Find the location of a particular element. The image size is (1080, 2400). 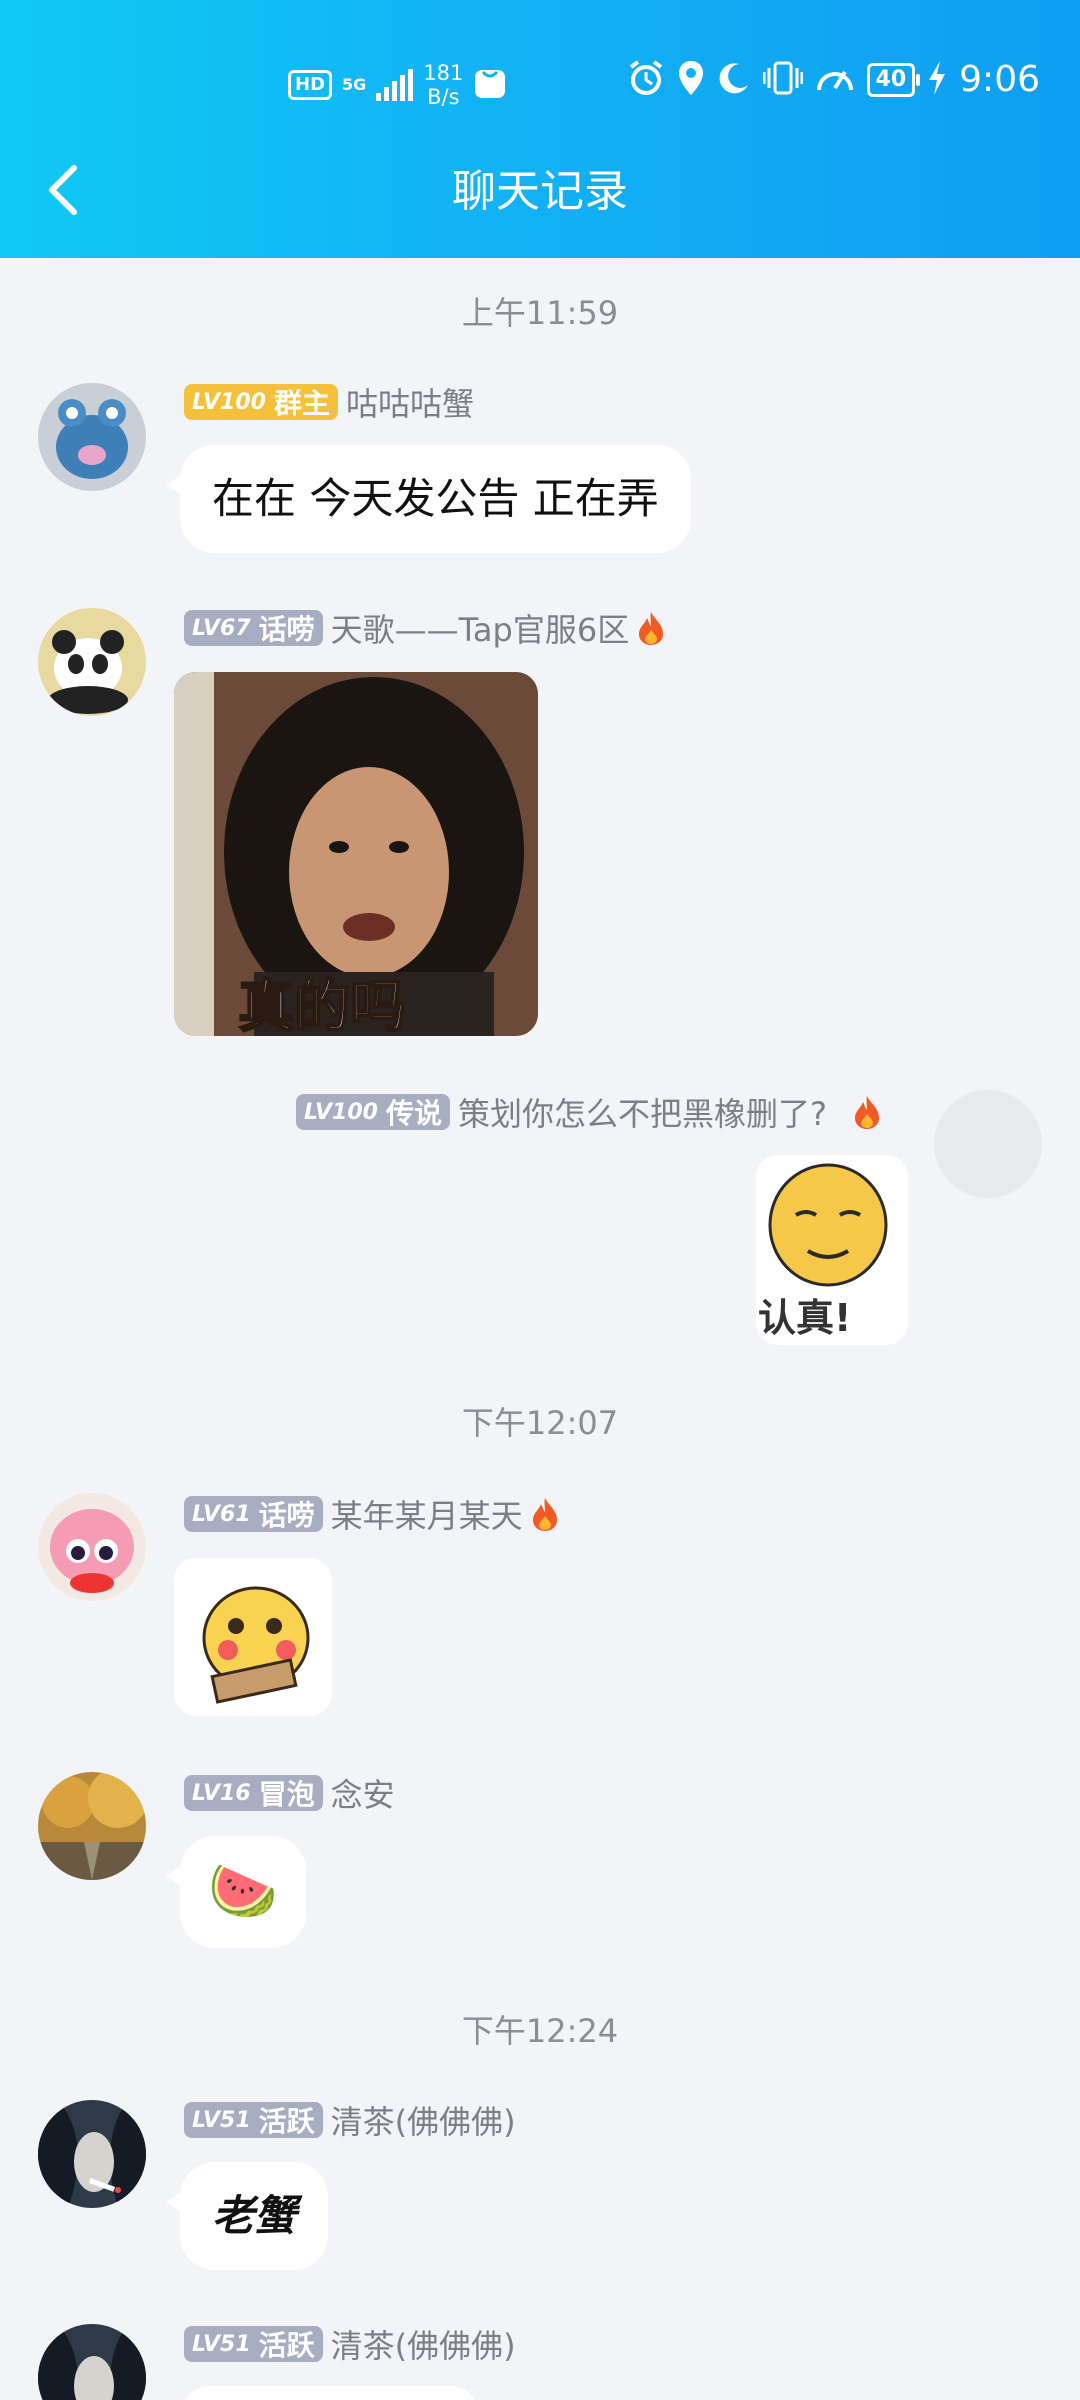

battery-indicator: 40 is located at coordinates (893, 80).